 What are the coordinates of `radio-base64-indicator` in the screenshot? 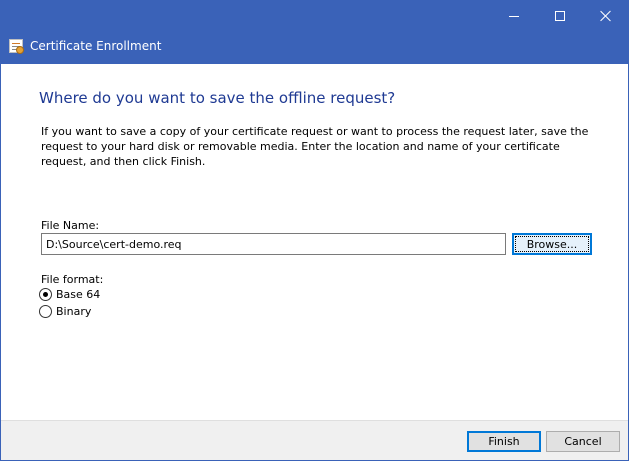 It's located at (45, 294).